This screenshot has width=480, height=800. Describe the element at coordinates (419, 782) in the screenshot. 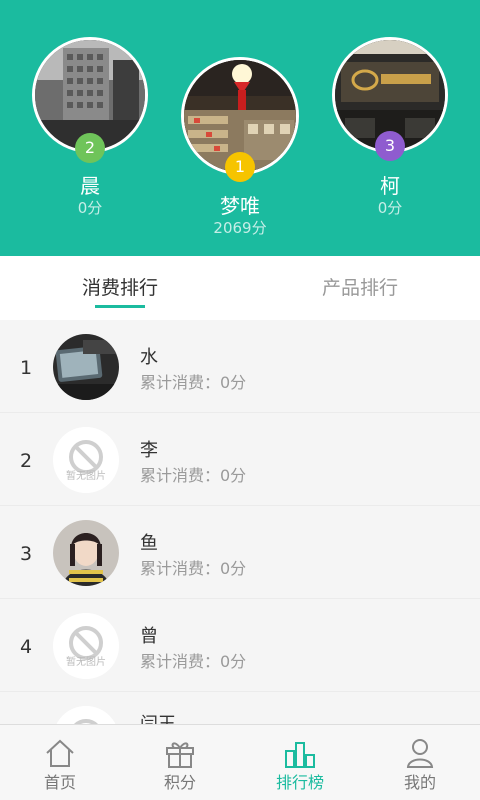

I see `nav-label: 我的` at that location.